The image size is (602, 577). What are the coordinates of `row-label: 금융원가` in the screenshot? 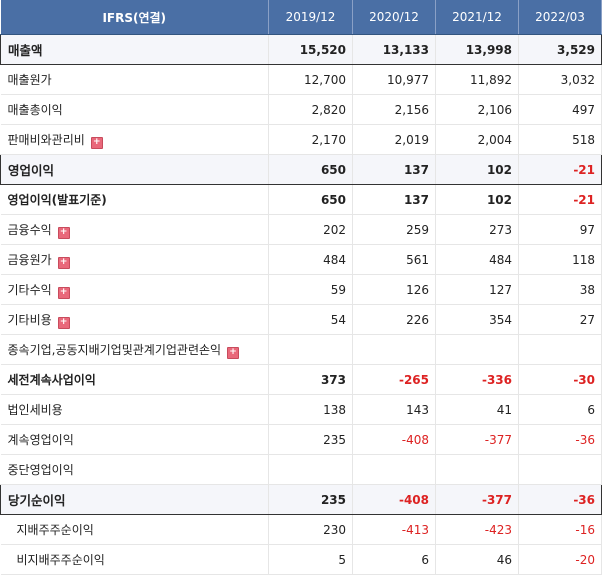 It's located at (29, 259).